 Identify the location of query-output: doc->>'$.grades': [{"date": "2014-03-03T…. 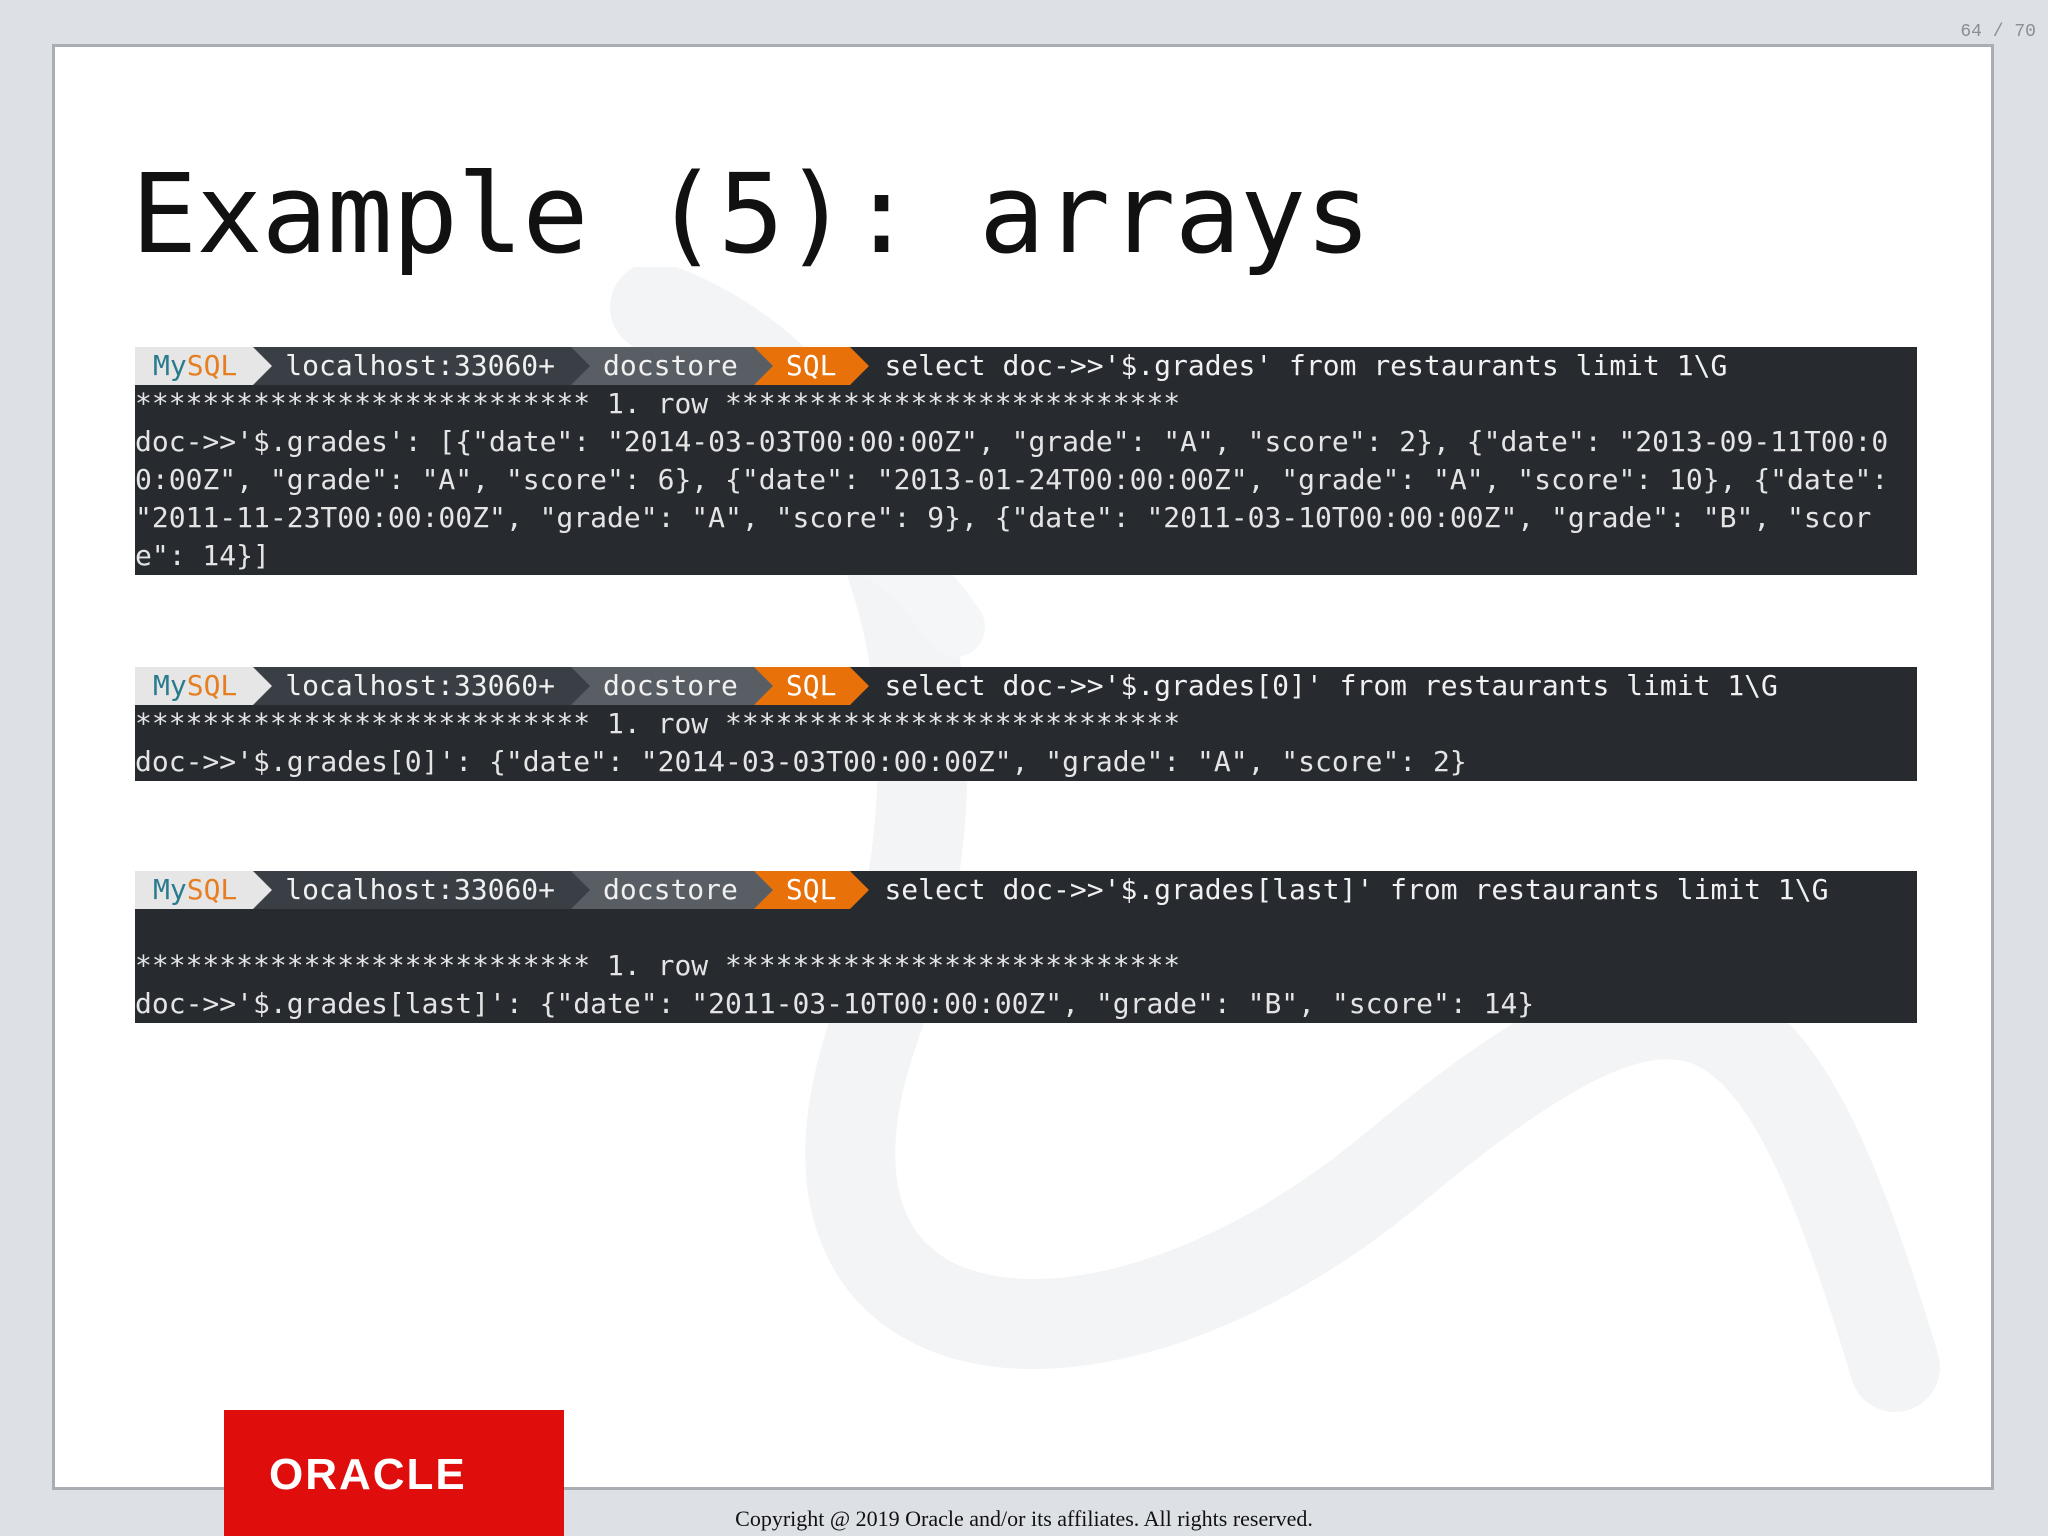
(1020, 498).